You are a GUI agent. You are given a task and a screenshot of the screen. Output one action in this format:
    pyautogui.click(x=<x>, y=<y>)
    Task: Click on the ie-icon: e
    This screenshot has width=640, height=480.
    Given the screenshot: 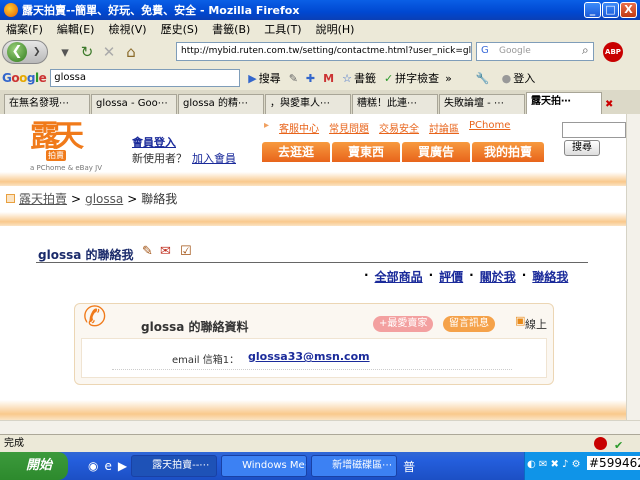 What is the action you would take?
    pyautogui.click(x=107, y=466)
    